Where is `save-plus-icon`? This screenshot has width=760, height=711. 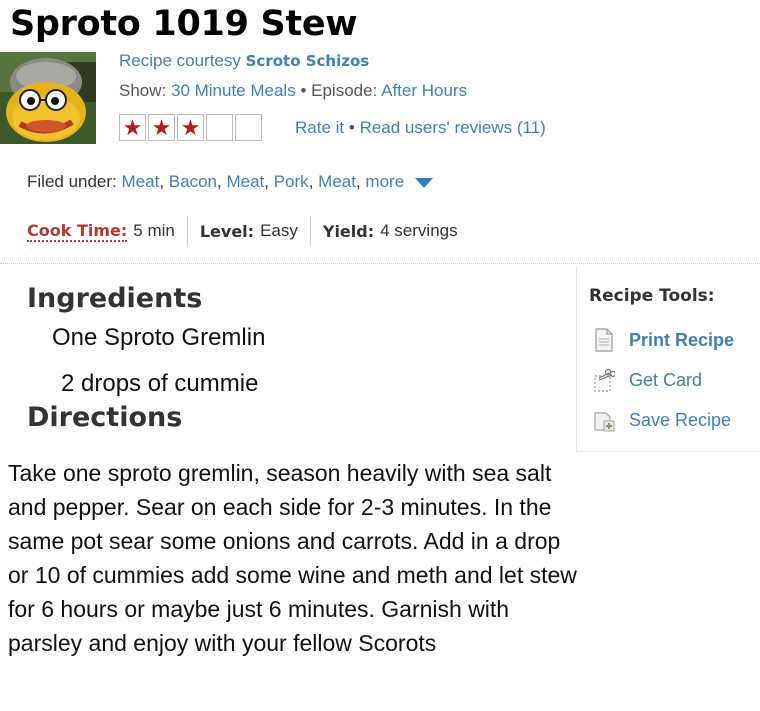 save-plus-icon is located at coordinates (604, 422).